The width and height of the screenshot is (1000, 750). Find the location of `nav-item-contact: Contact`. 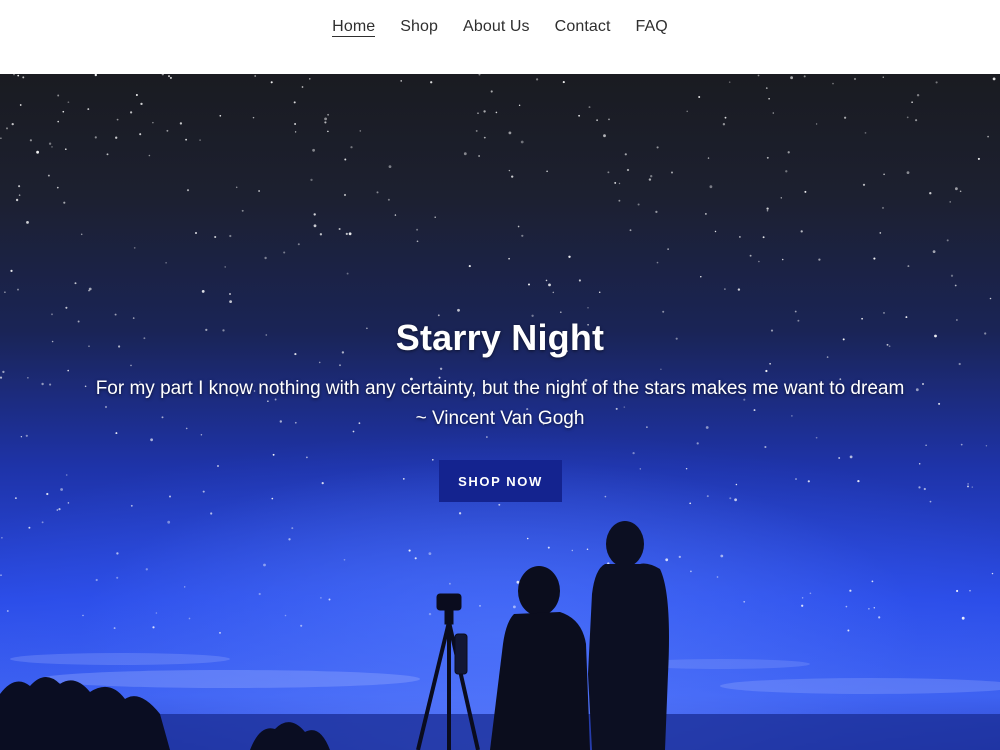

nav-item-contact: Contact is located at coordinates (583, 27).